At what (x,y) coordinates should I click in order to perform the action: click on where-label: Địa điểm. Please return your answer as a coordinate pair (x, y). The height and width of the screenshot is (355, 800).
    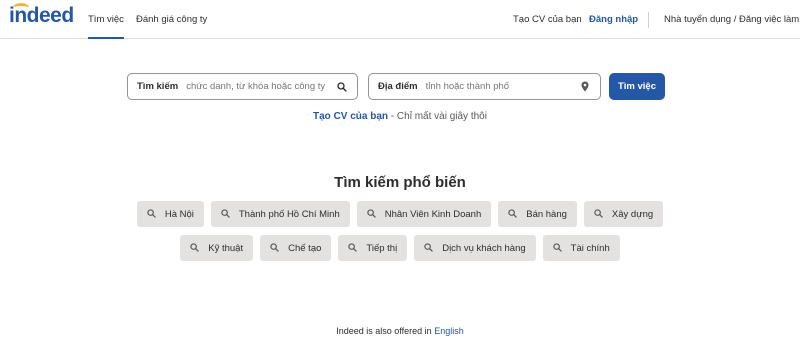
    Looking at the image, I should click on (398, 86).